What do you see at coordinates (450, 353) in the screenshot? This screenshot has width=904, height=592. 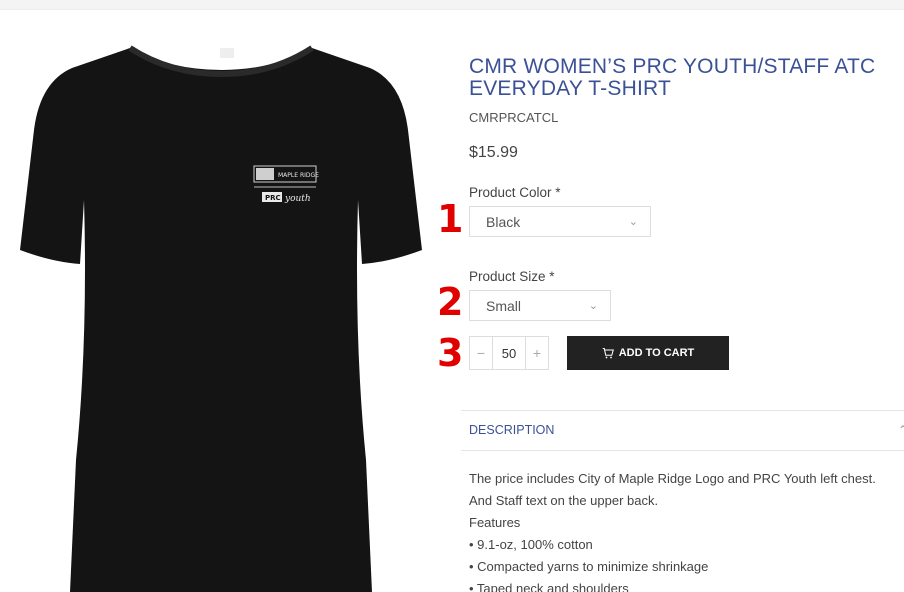 I see `annotation-marker-3: 3` at bounding box center [450, 353].